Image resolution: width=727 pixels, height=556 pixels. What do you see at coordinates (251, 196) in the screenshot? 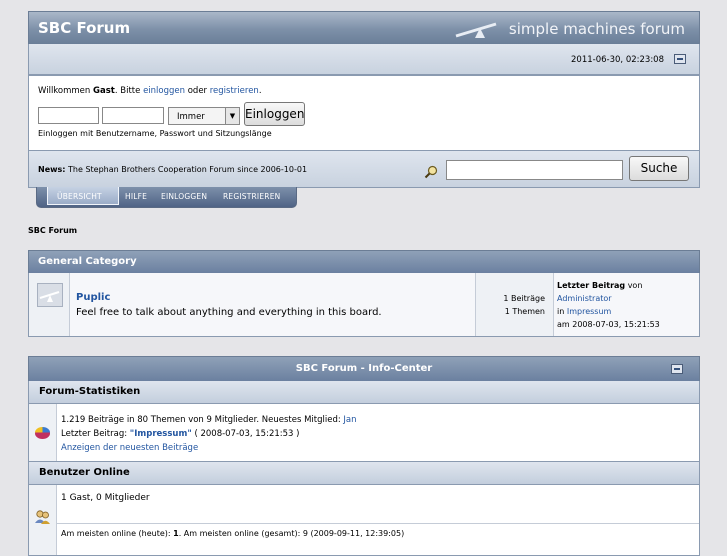
I see `tab-register: REGISTRIEREN` at bounding box center [251, 196].